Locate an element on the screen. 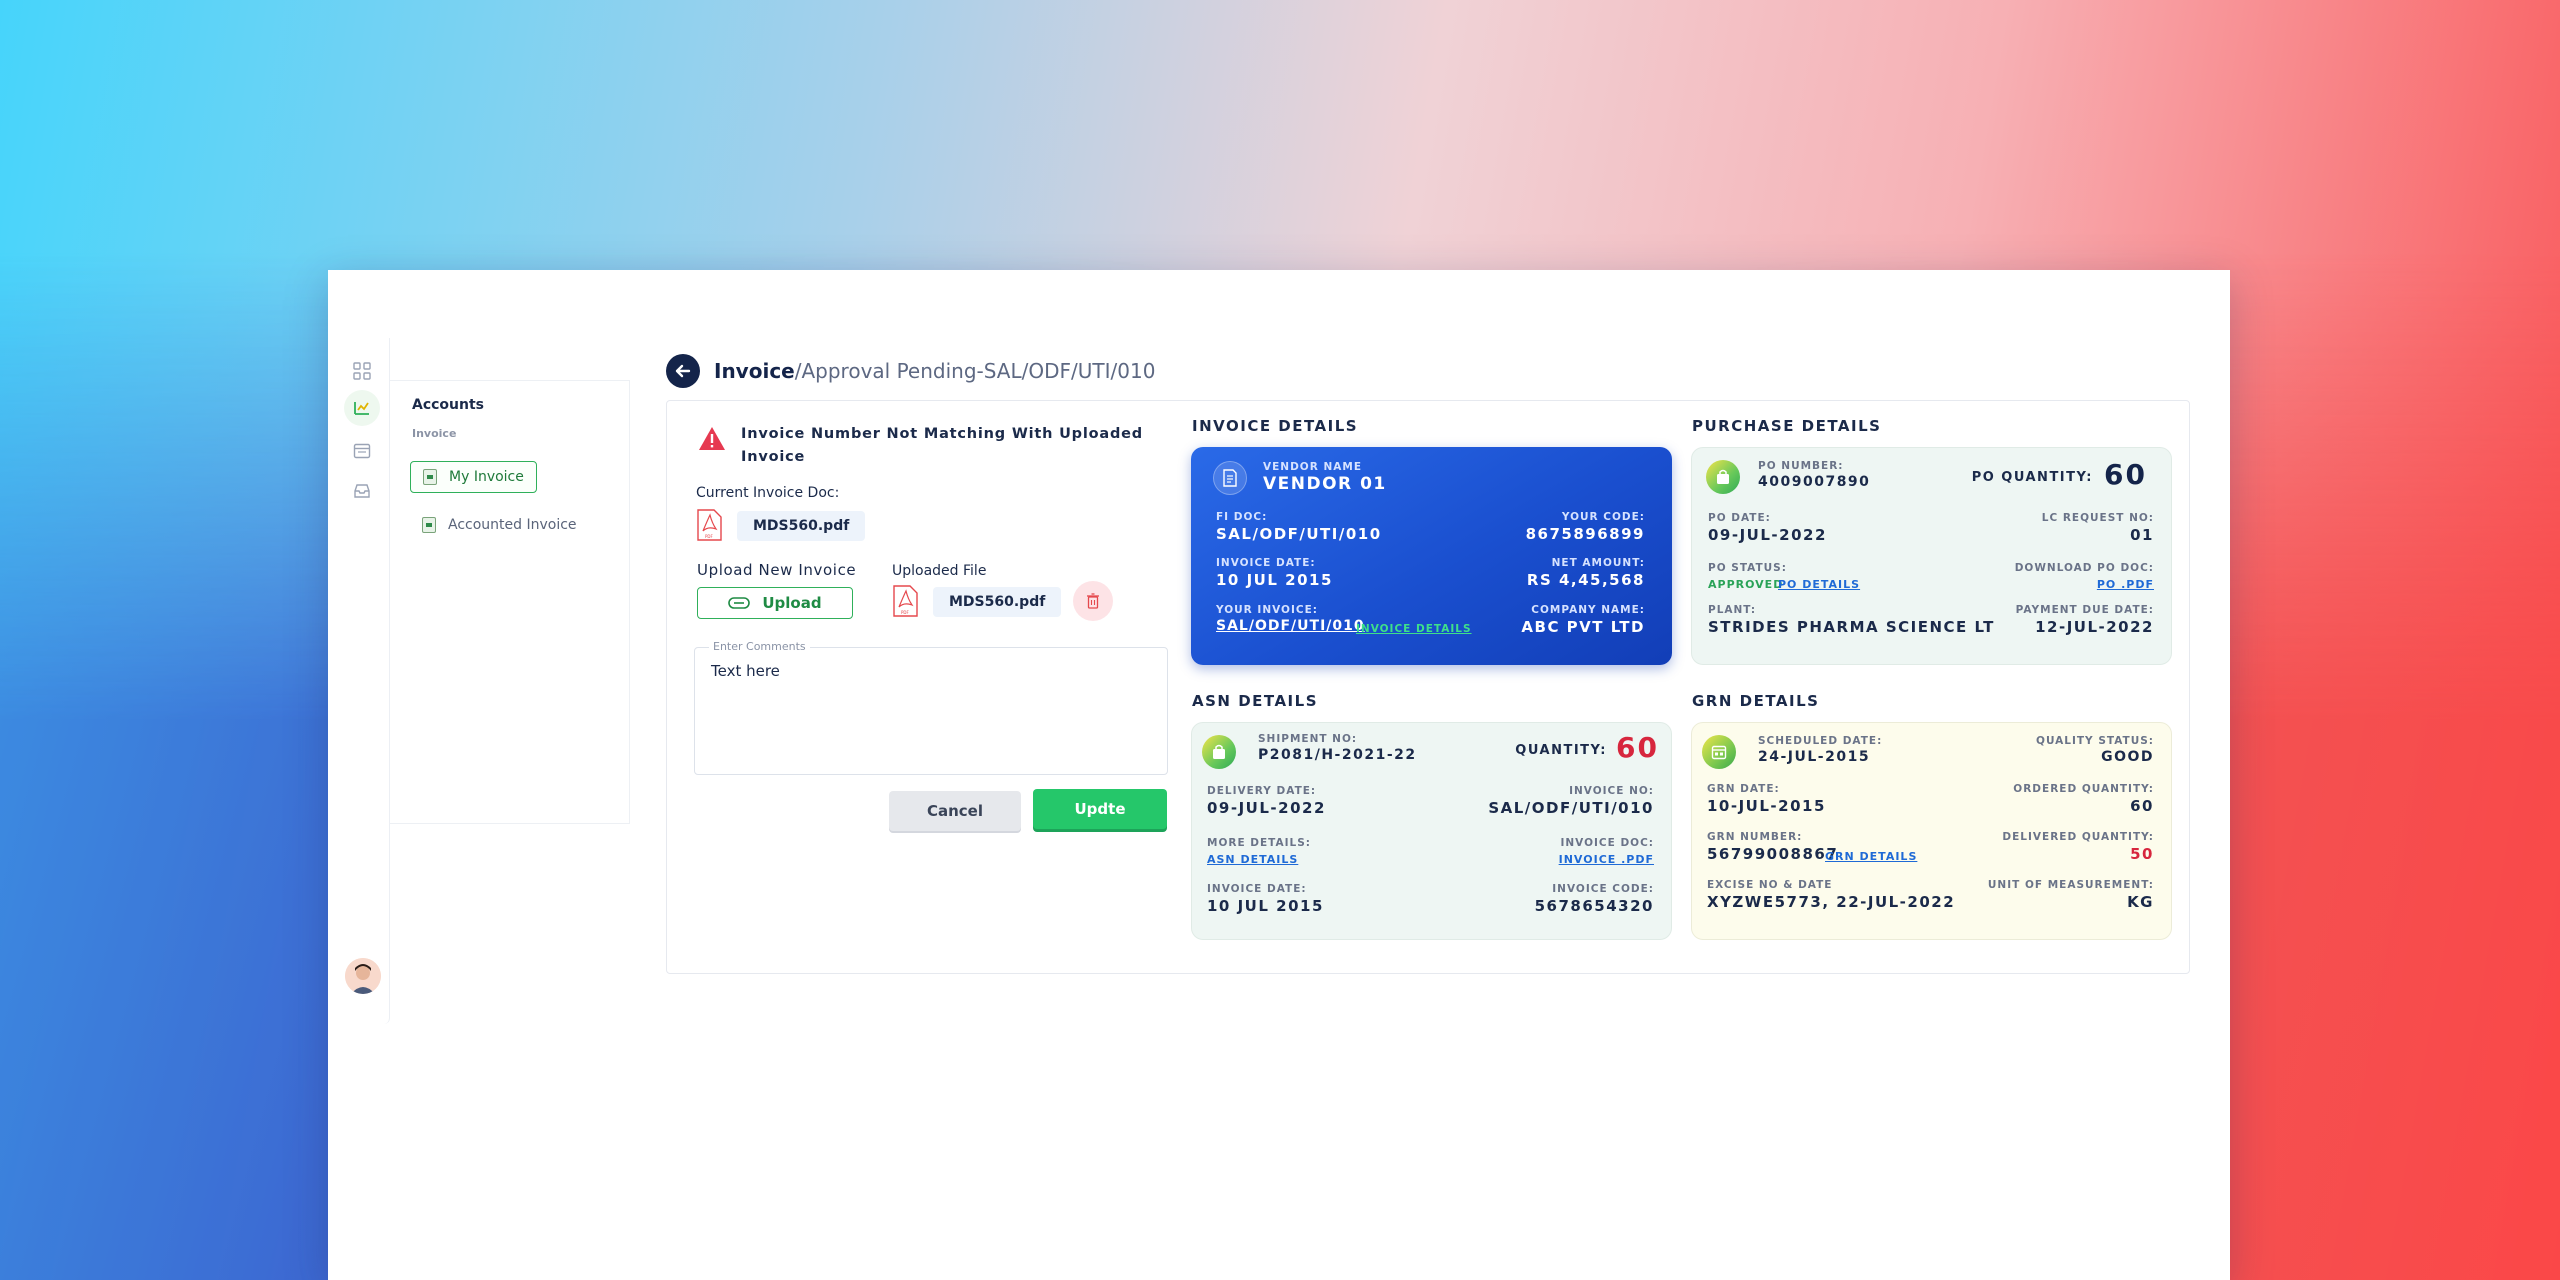 This screenshot has width=2560, height=1280. quality-status-value: GOOD is located at coordinates (2127, 757).